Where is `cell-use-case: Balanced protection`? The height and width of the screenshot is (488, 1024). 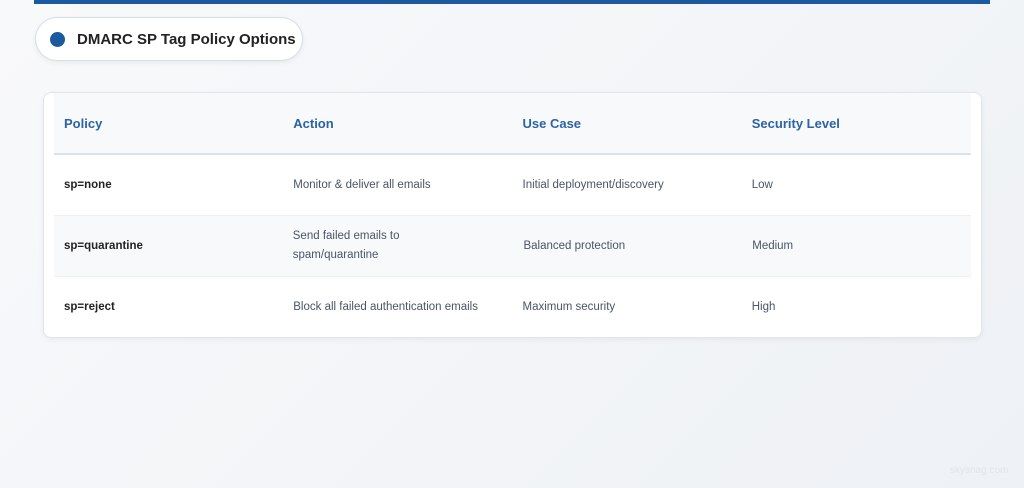
cell-use-case: Balanced protection is located at coordinates (574, 245).